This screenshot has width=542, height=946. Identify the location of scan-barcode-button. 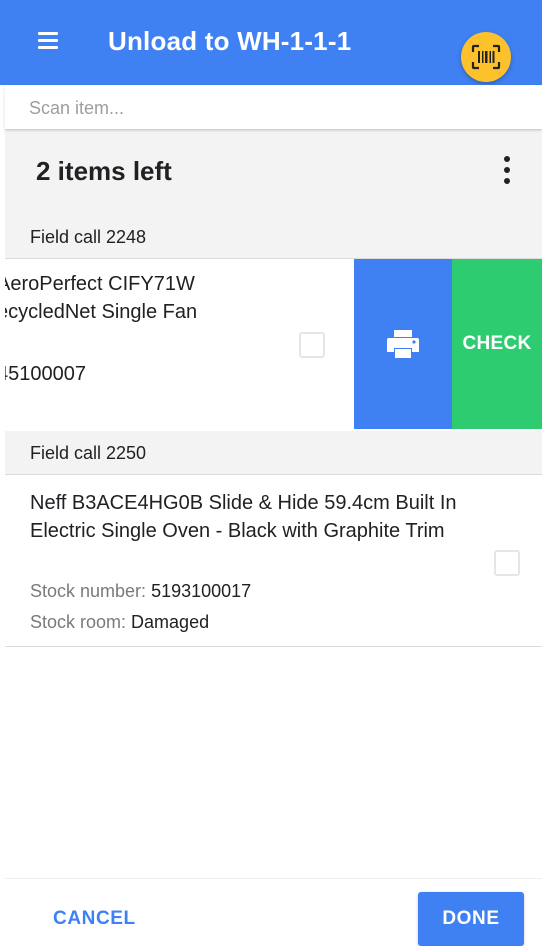
(486, 57).